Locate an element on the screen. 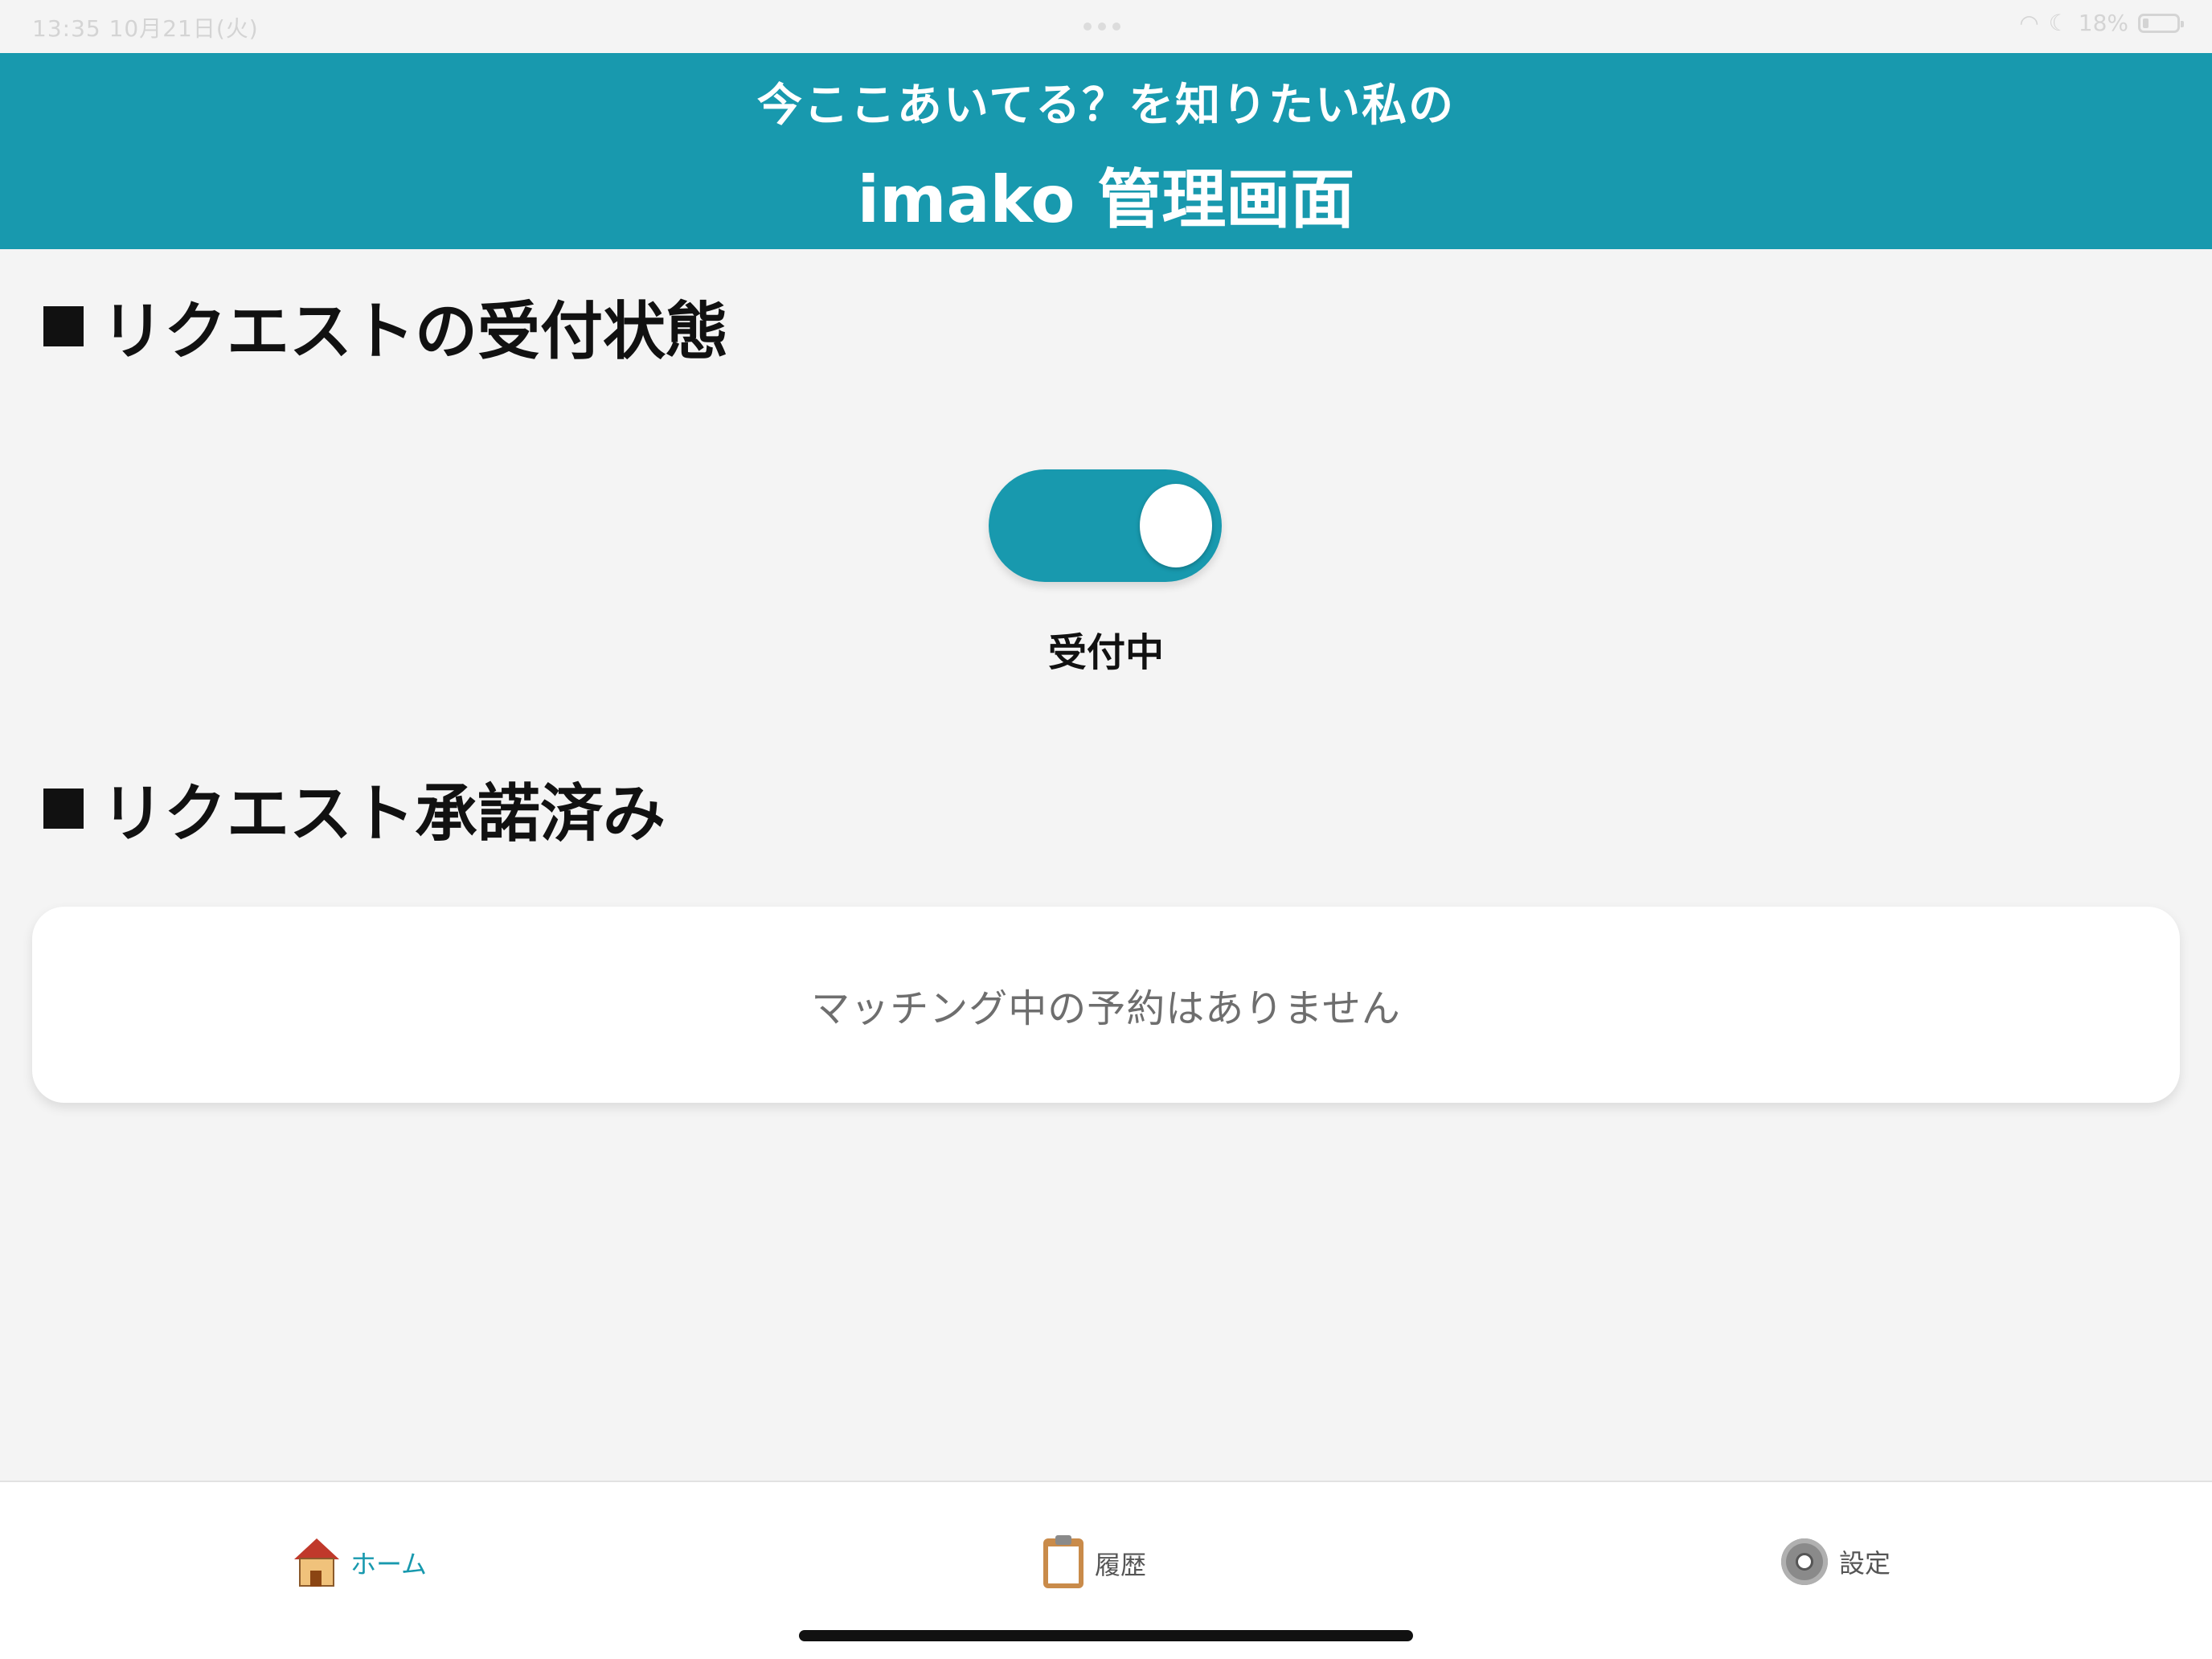 This screenshot has height=1659, width=2212. wifi-icon: ◠ is located at coordinates (2029, 23).